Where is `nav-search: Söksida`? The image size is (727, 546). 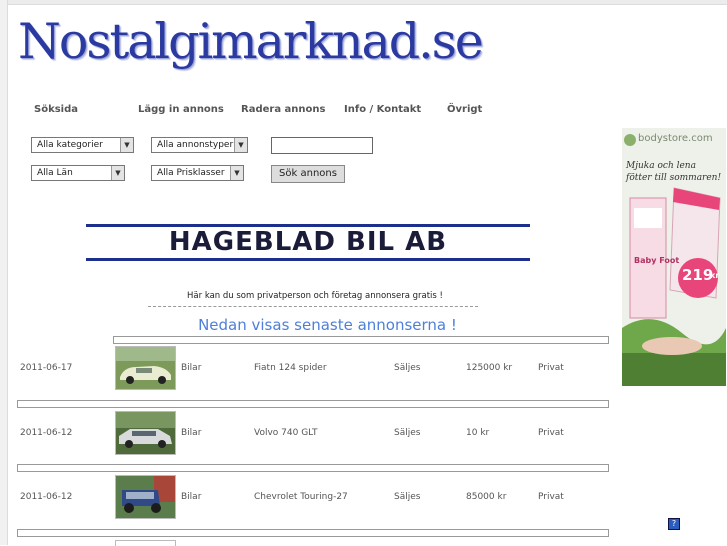
nav-search: Söksida is located at coordinates (56, 109).